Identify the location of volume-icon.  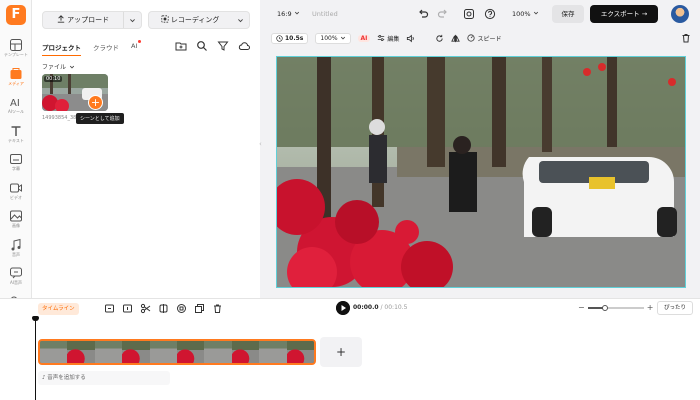
(410, 38).